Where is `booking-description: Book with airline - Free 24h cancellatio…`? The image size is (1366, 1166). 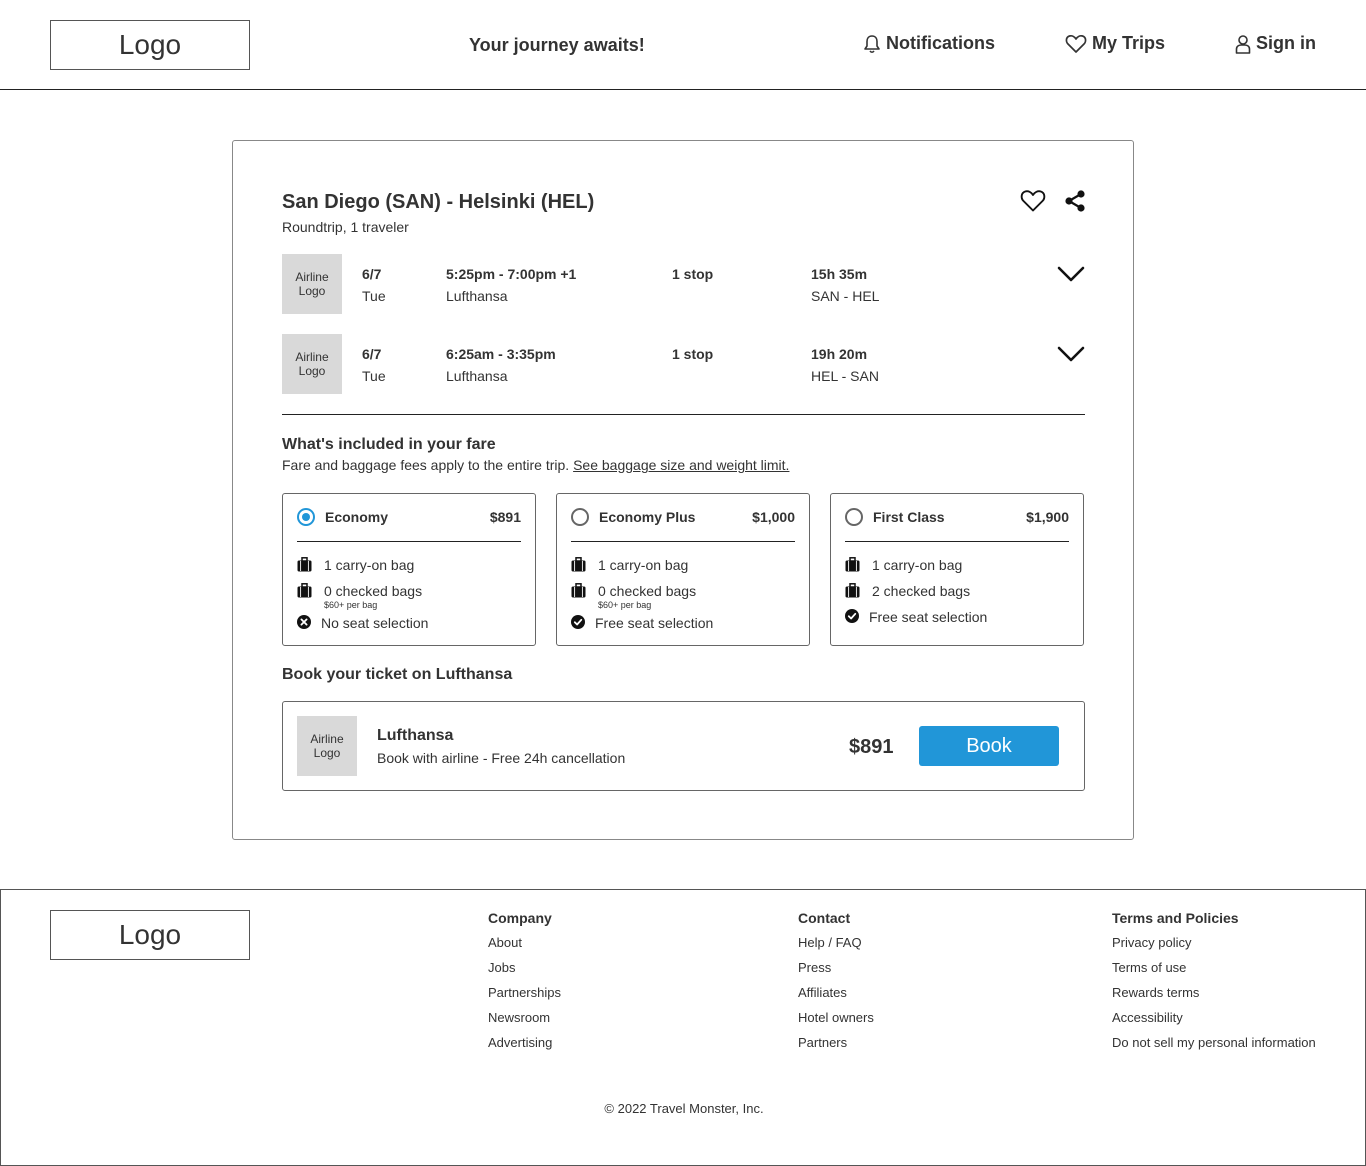 booking-description: Book with airline - Free 24h cancellatio… is located at coordinates (501, 758).